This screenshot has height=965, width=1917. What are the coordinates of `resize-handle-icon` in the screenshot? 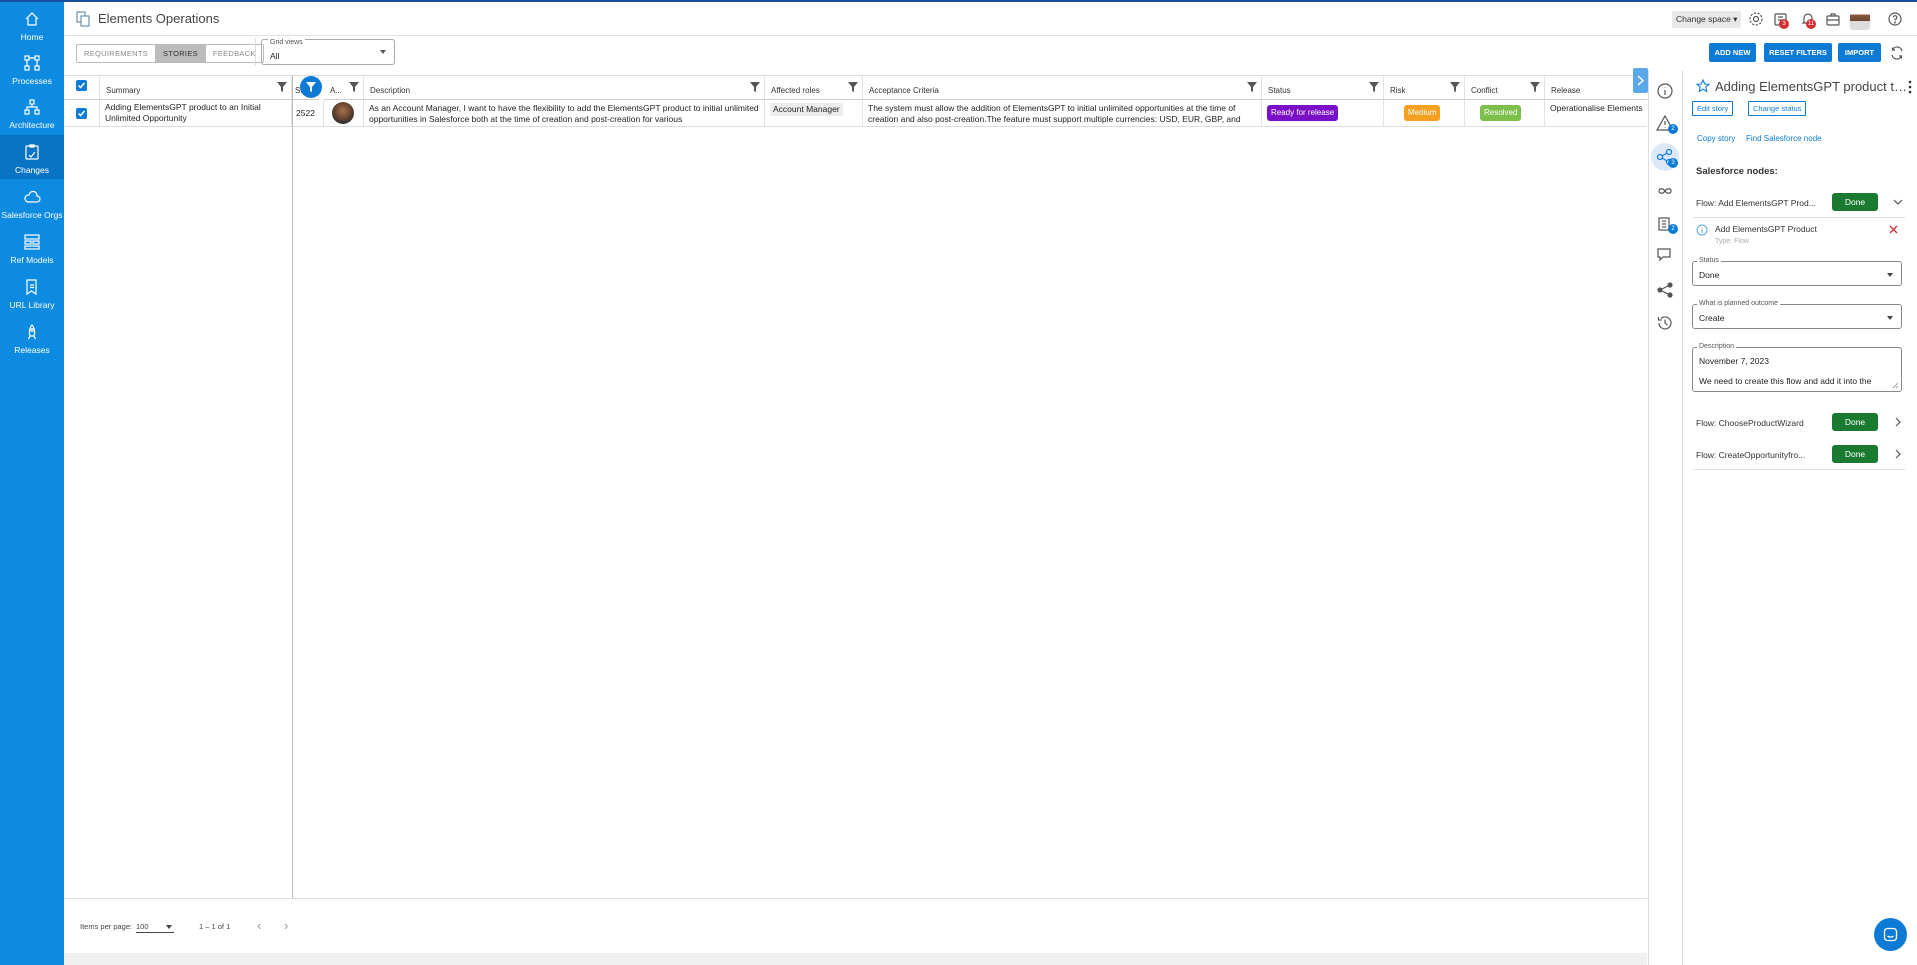 It's located at (1895, 385).